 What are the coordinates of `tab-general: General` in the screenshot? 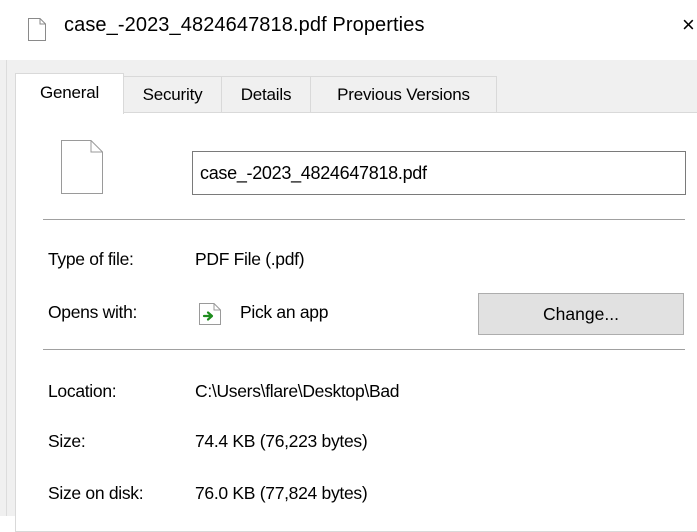 It's located at (69, 93).